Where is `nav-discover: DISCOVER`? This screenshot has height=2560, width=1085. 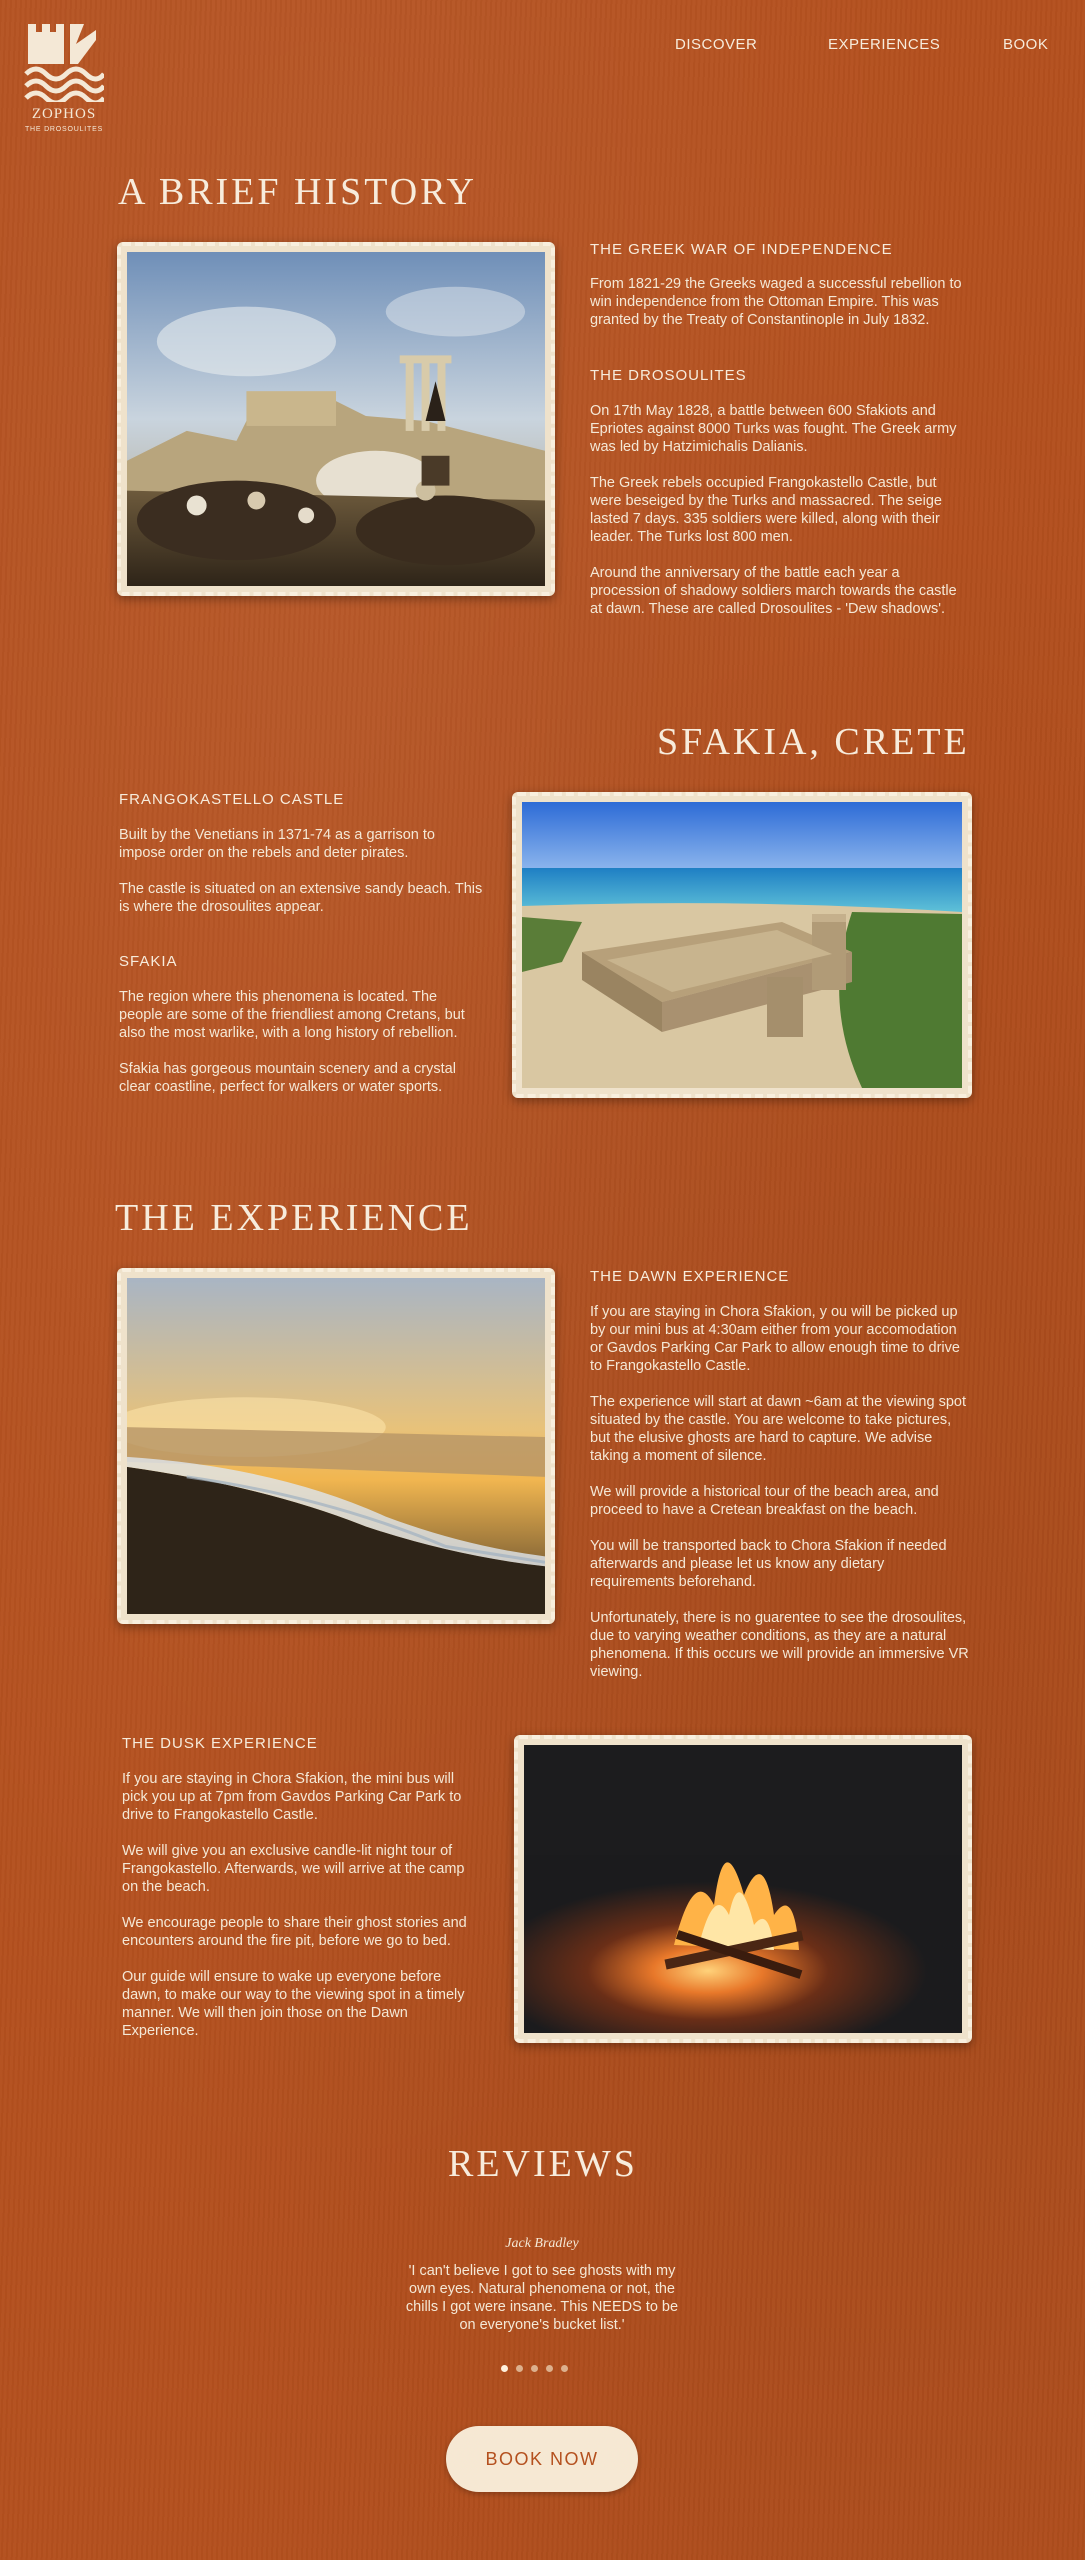
nav-discover: DISCOVER is located at coordinates (716, 44).